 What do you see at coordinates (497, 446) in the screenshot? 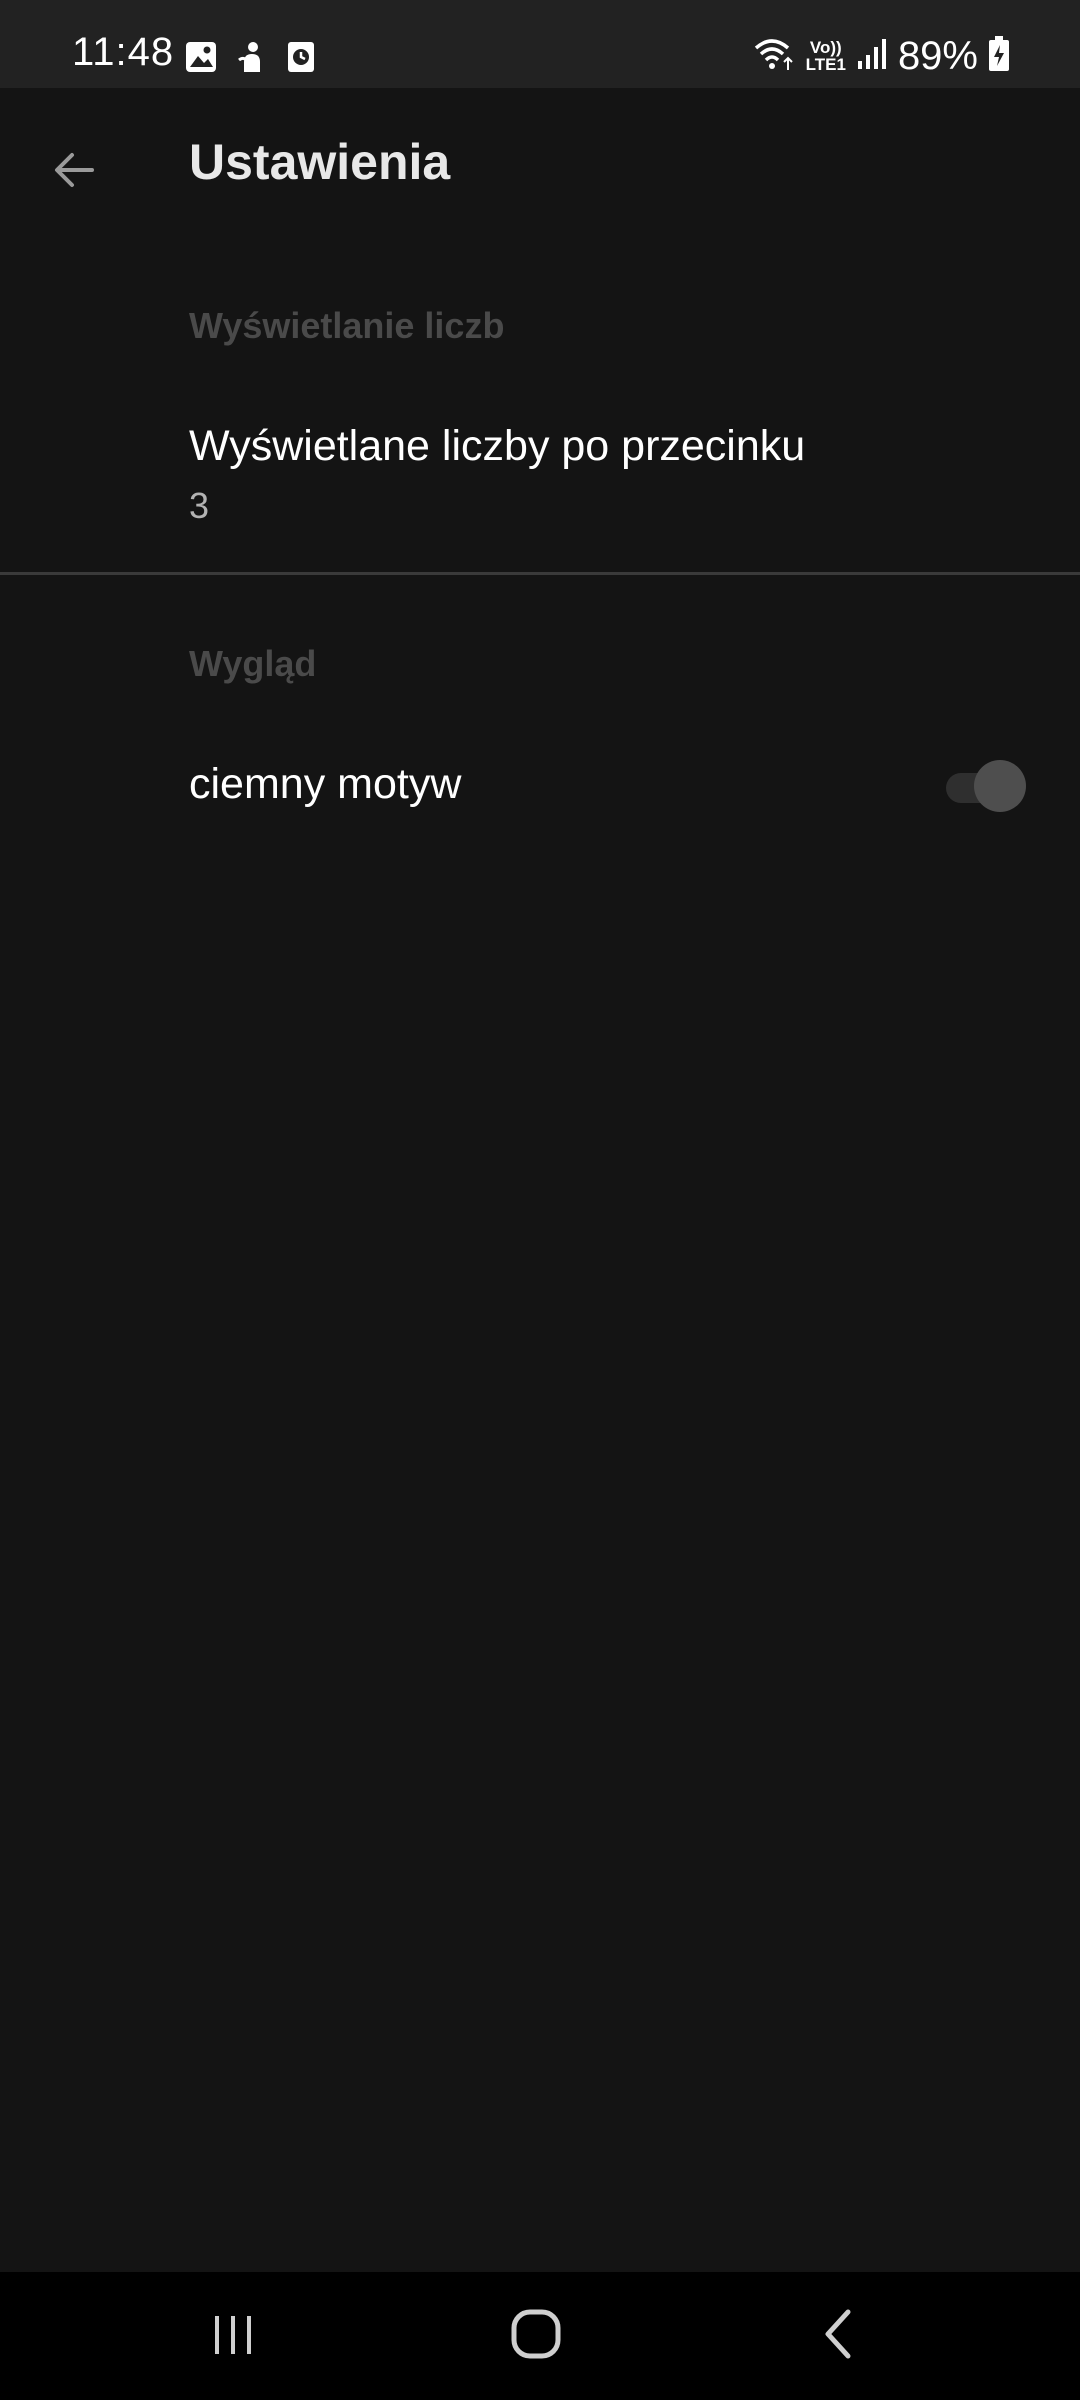
I see `decimal-places-title: Wyświetlane liczby po przecinku` at bounding box center [497, 446].